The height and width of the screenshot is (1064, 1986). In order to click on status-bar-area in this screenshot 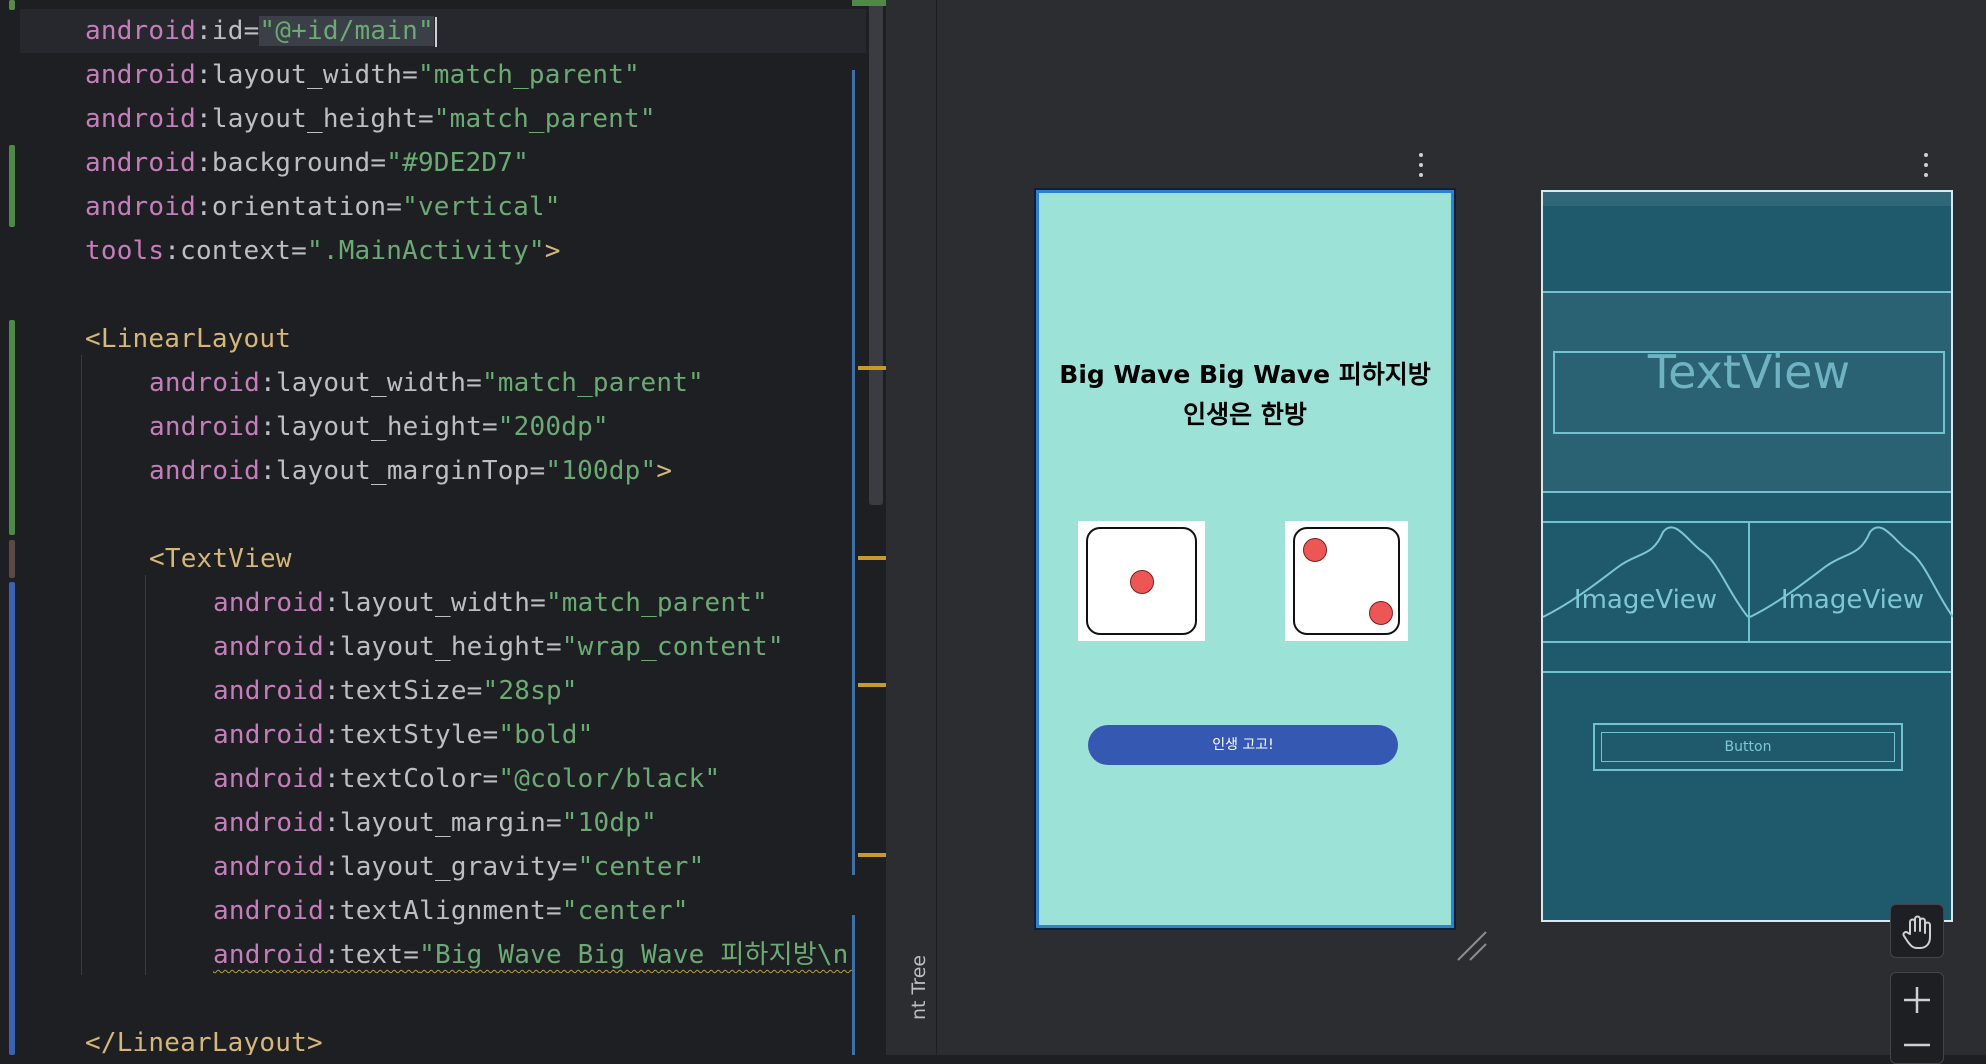, I will do `click(1747, 199)`.